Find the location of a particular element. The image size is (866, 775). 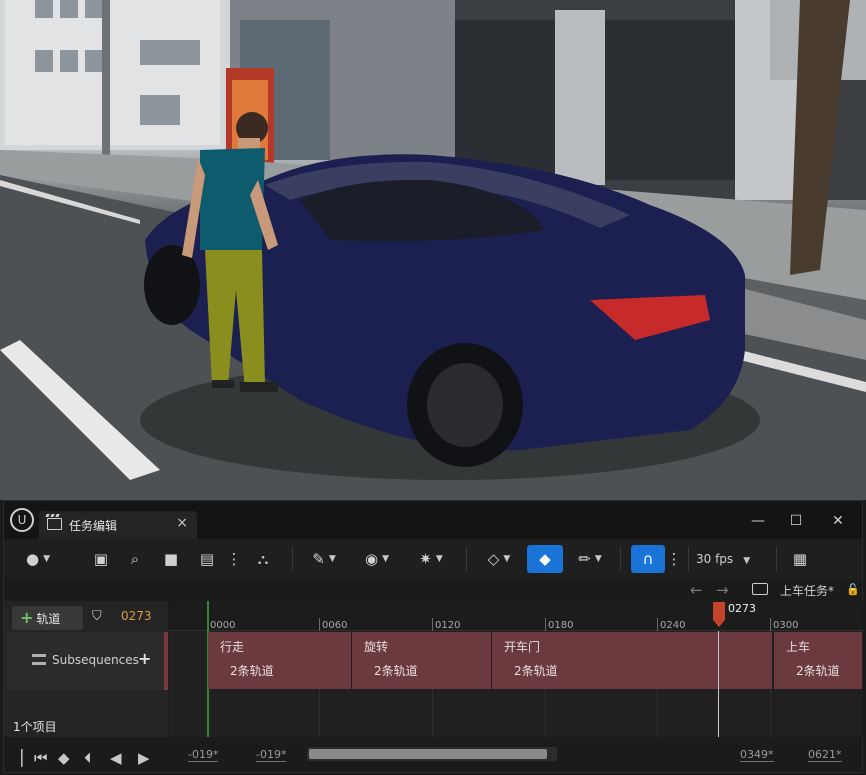

clapperboard-icon is located at coordinates (54, 524).